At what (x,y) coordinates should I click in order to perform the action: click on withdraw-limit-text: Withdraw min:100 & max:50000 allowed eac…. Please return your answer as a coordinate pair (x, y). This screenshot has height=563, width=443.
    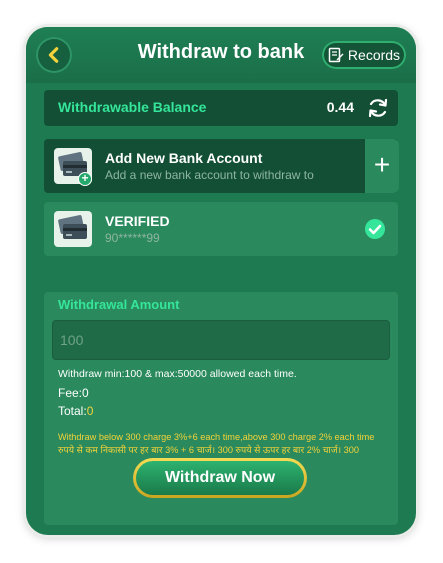
    Looking at the image, I should click on (177, 374).